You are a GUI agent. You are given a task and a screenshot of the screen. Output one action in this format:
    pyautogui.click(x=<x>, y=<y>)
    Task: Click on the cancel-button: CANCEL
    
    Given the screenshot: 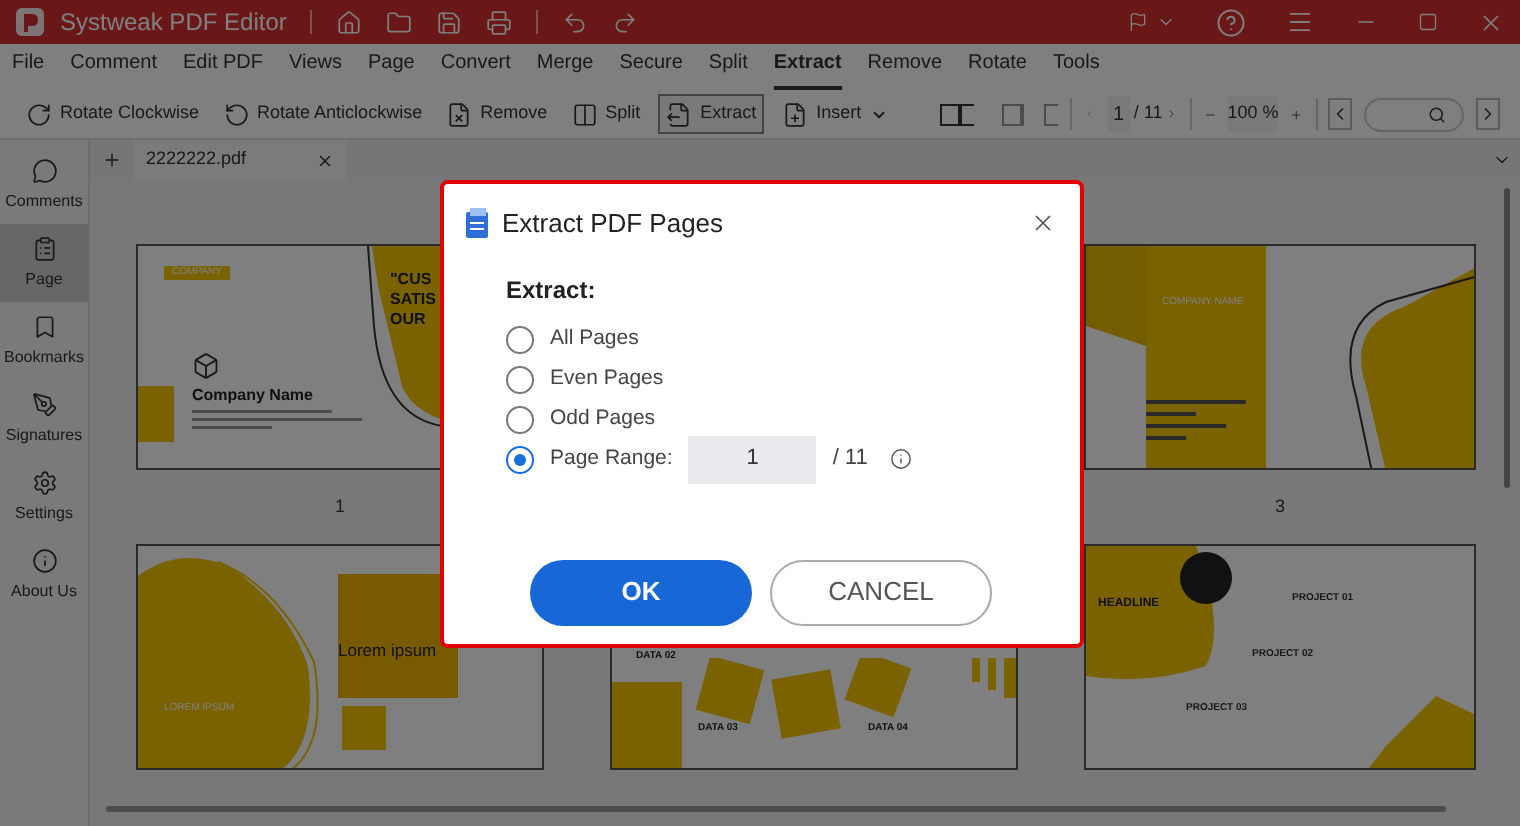 What is the action you would take?
    pyautogui.click(x=881, y=592)
    